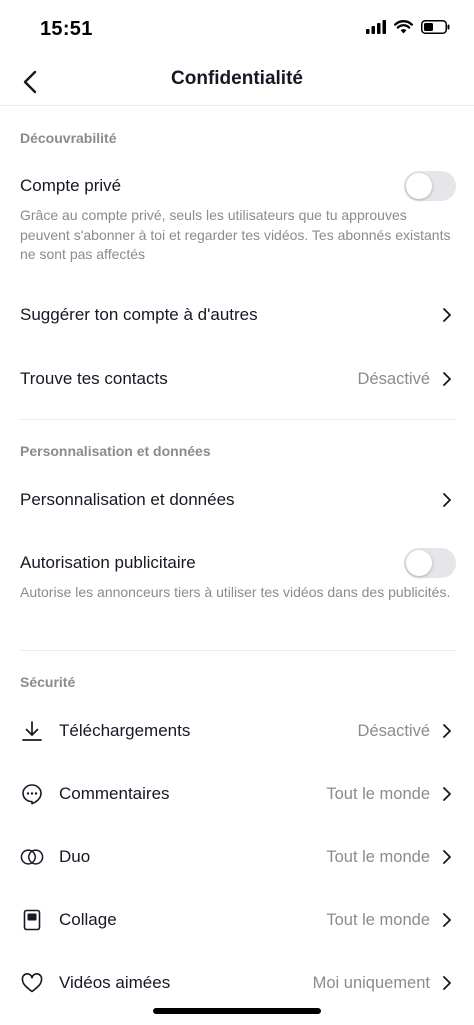 The image size is (474, 1025). Describe the element at coordinates (66, 29) in the screenshot. I see `status-time: 15:51` at that location.